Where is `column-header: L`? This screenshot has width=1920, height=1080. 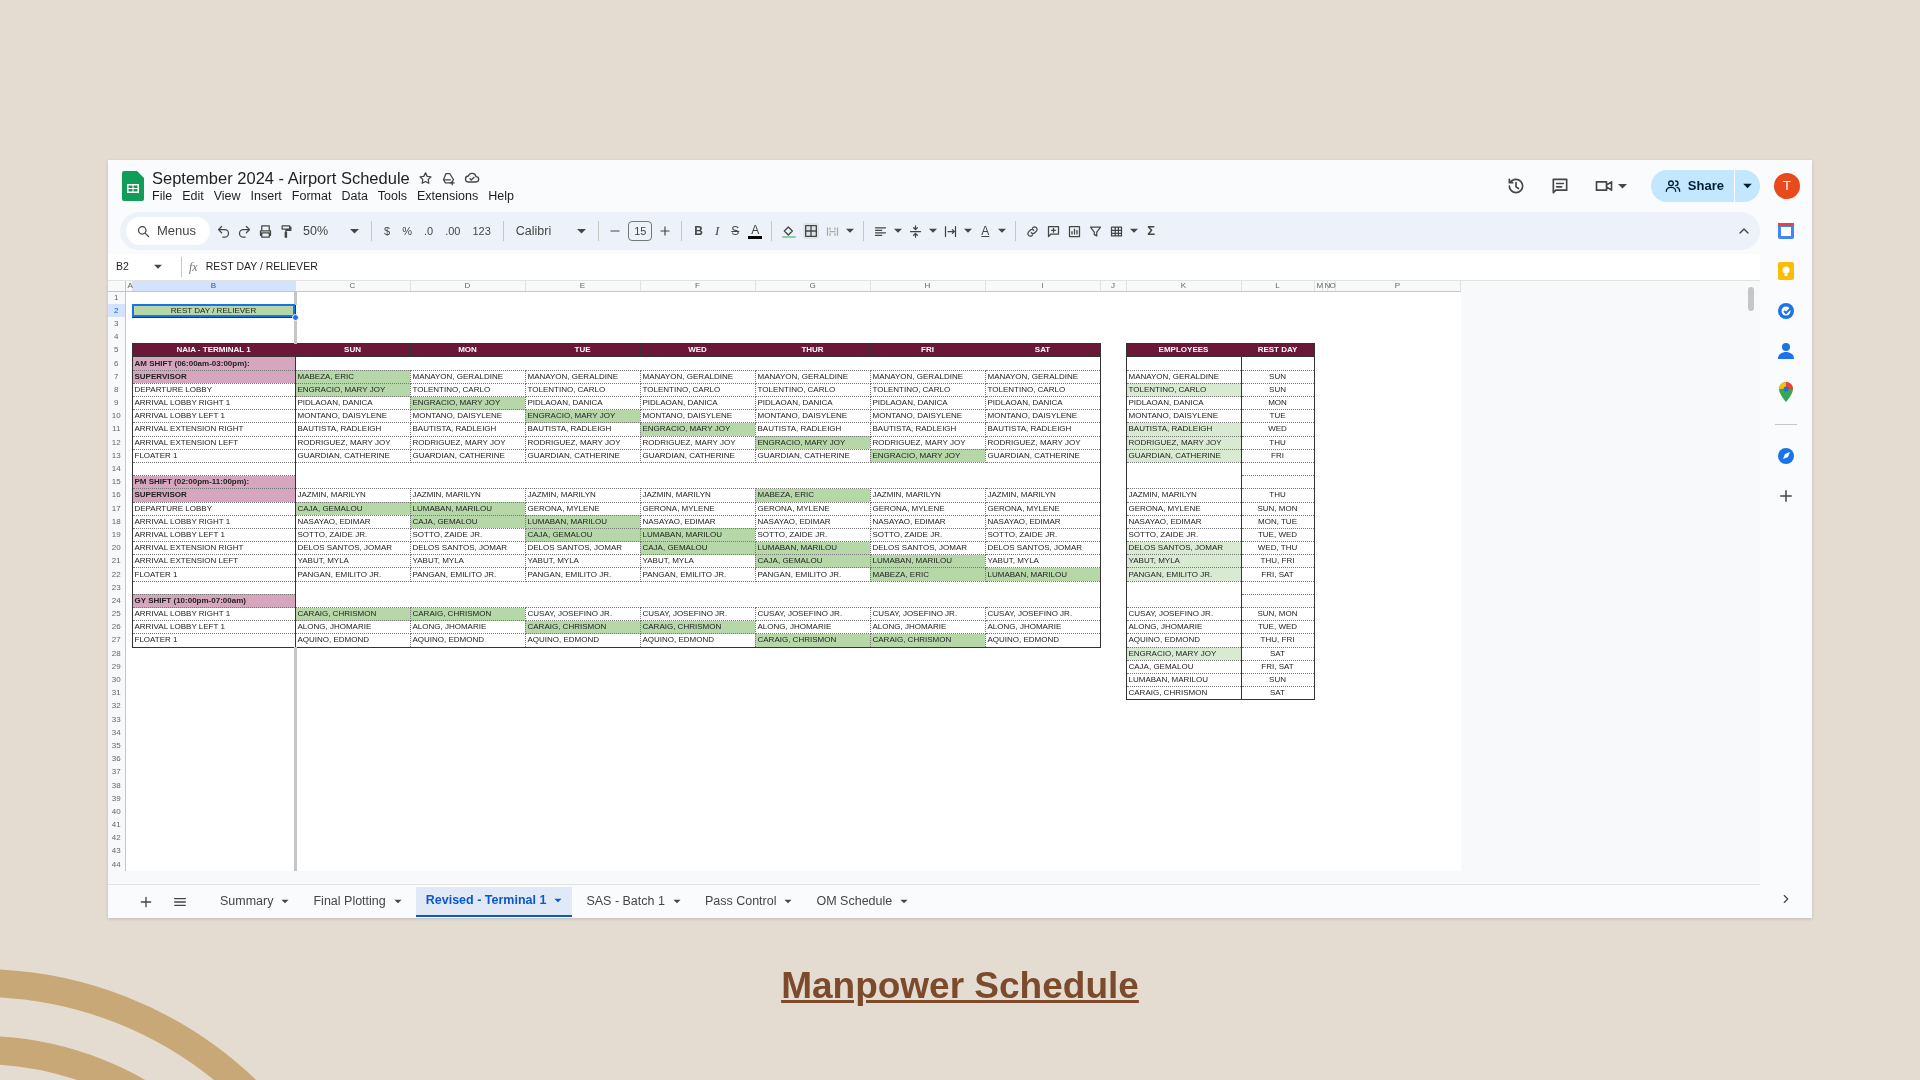 column-header: L is located at coordinates (1277, 286).